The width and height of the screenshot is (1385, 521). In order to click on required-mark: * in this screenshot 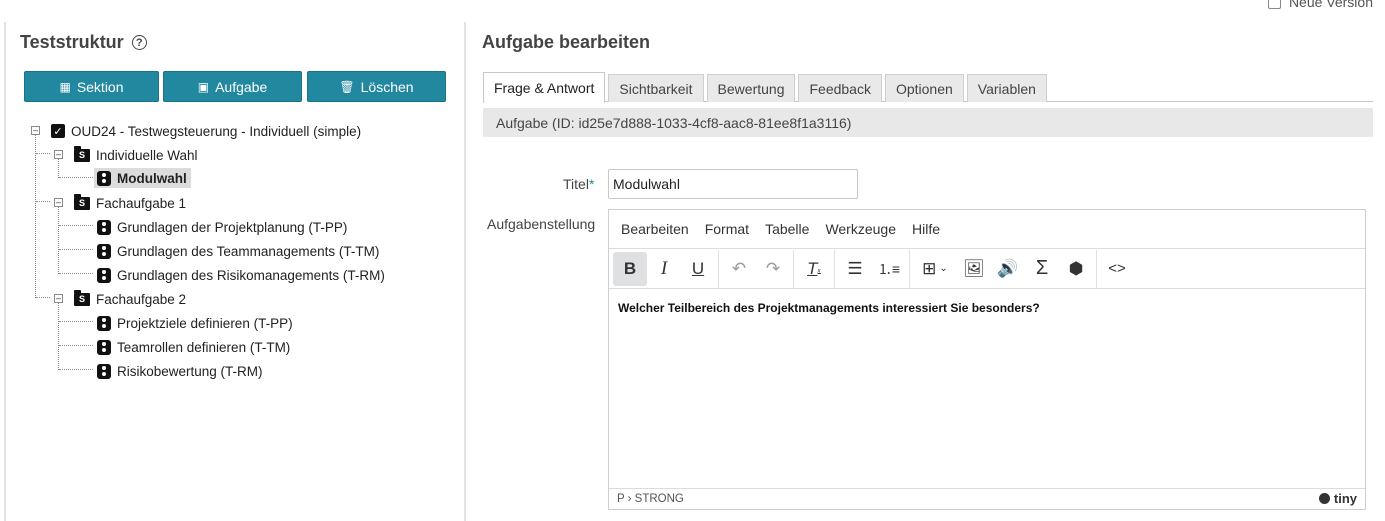, I will do `click(591, 184)`.